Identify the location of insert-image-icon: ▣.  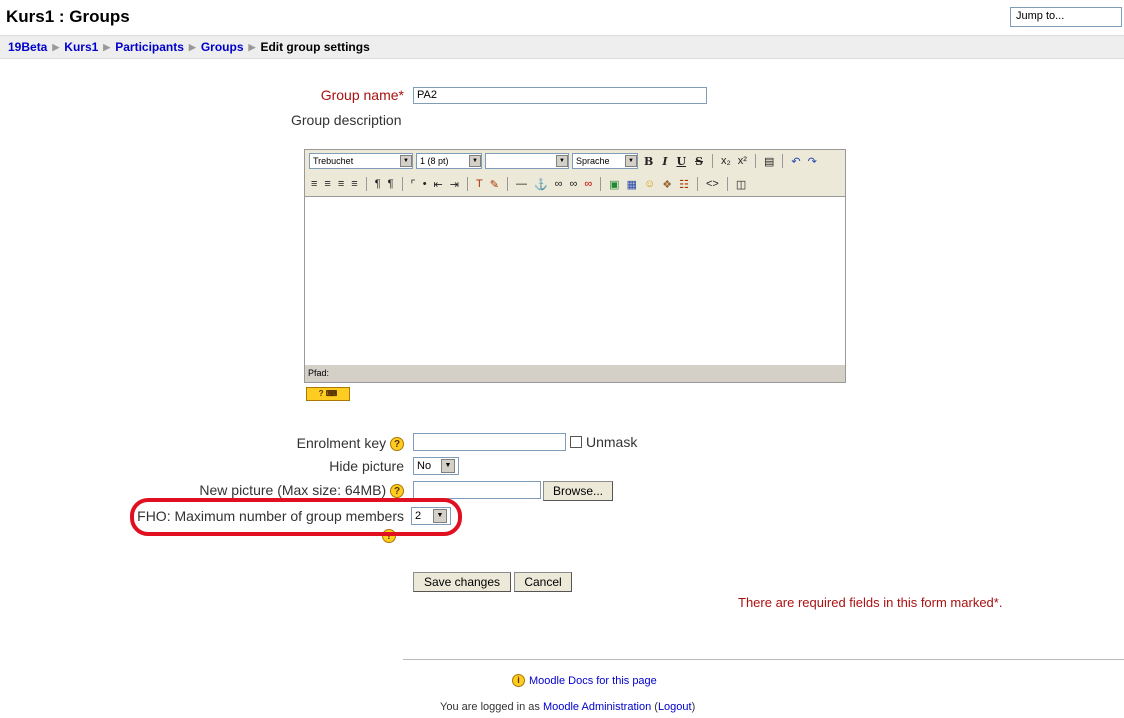
(614, 184).